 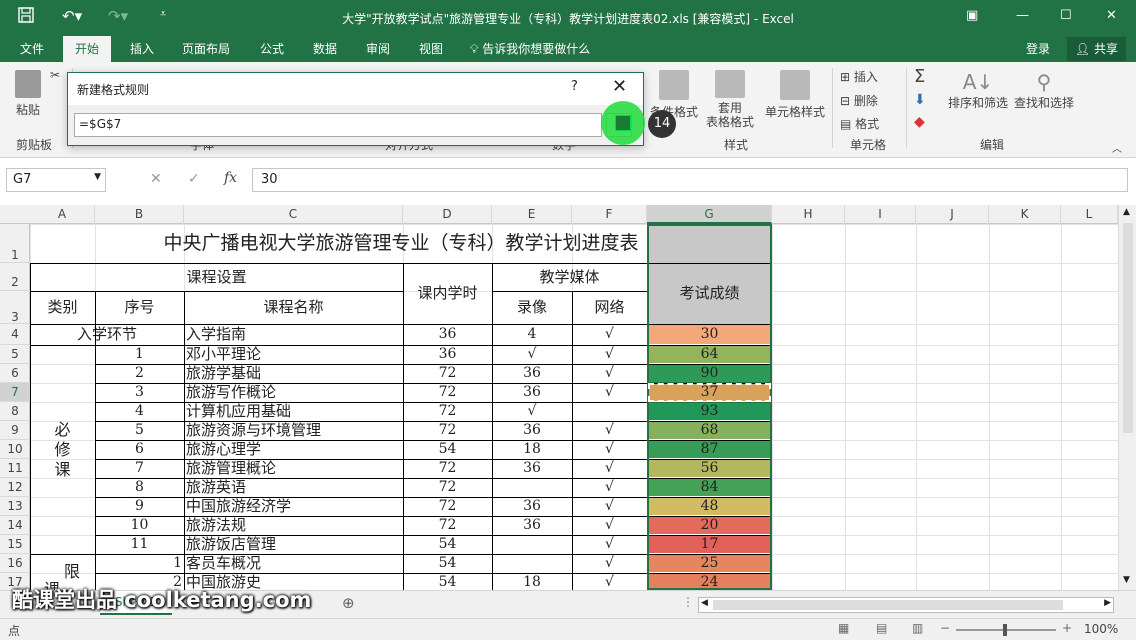 I want to click on column-header-i: I, so click(x=880, y=214).